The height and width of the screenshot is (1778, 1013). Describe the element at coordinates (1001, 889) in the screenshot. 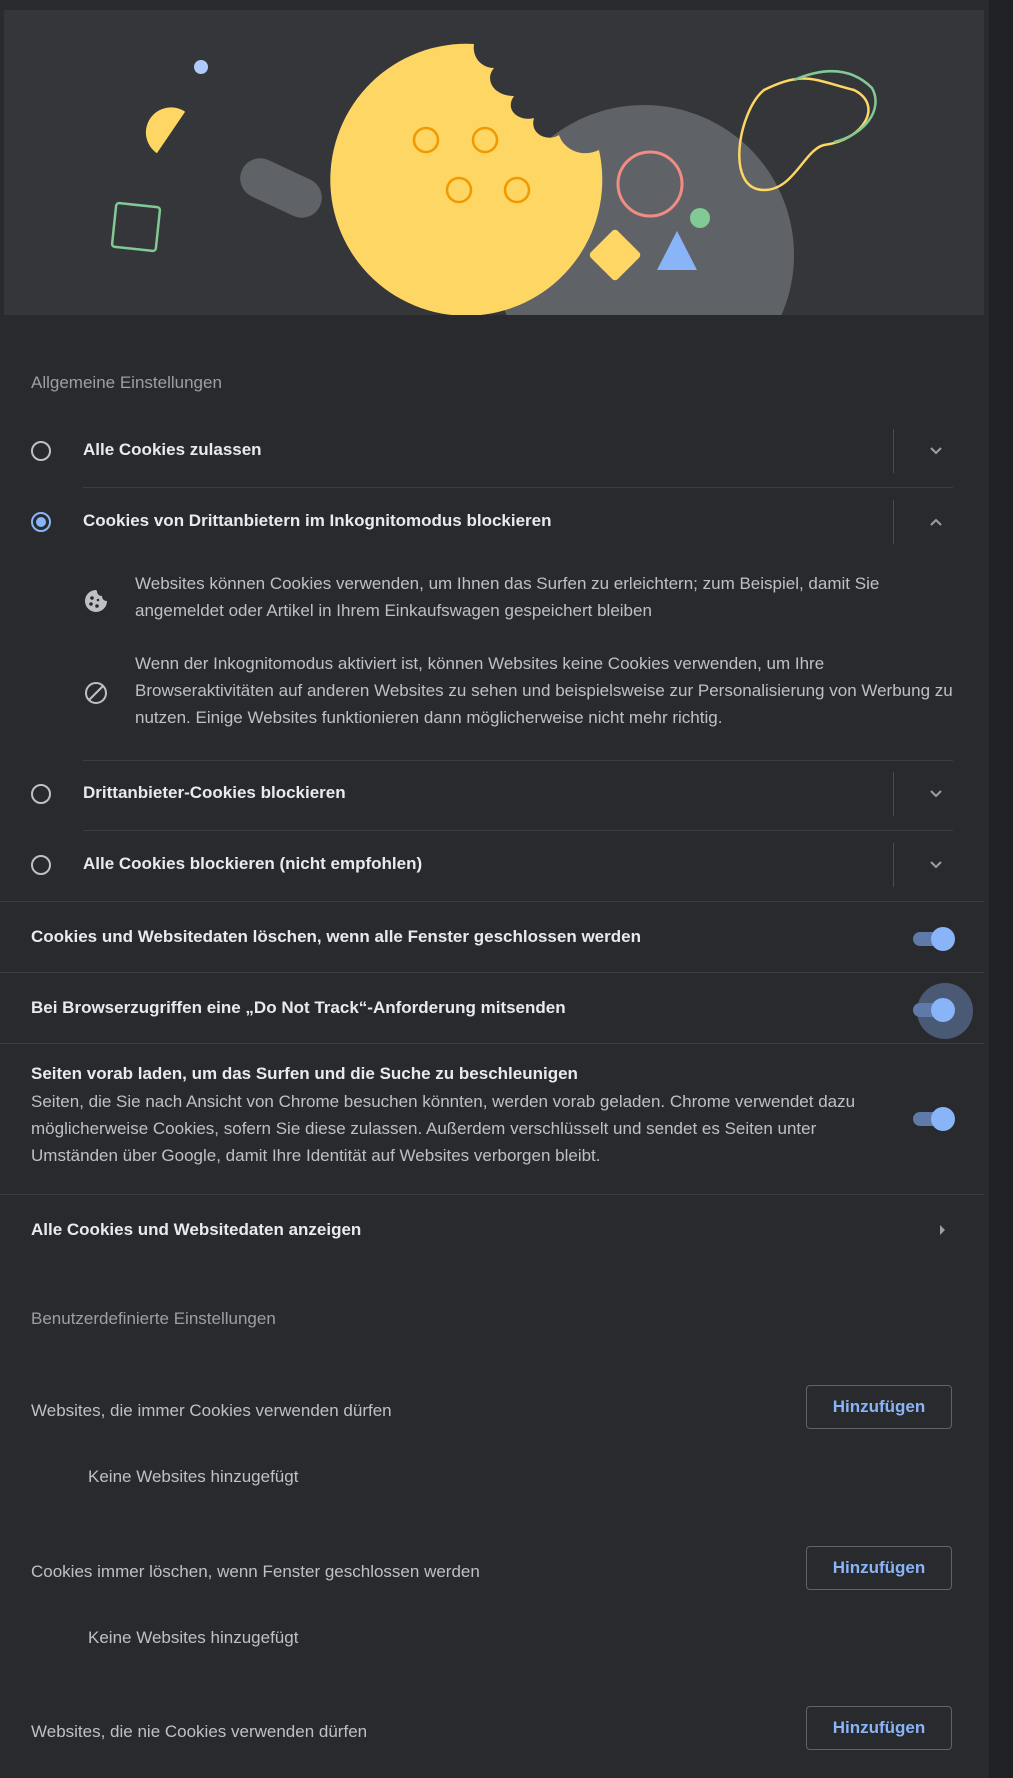

I see `scrollbar-thumb` at that location.